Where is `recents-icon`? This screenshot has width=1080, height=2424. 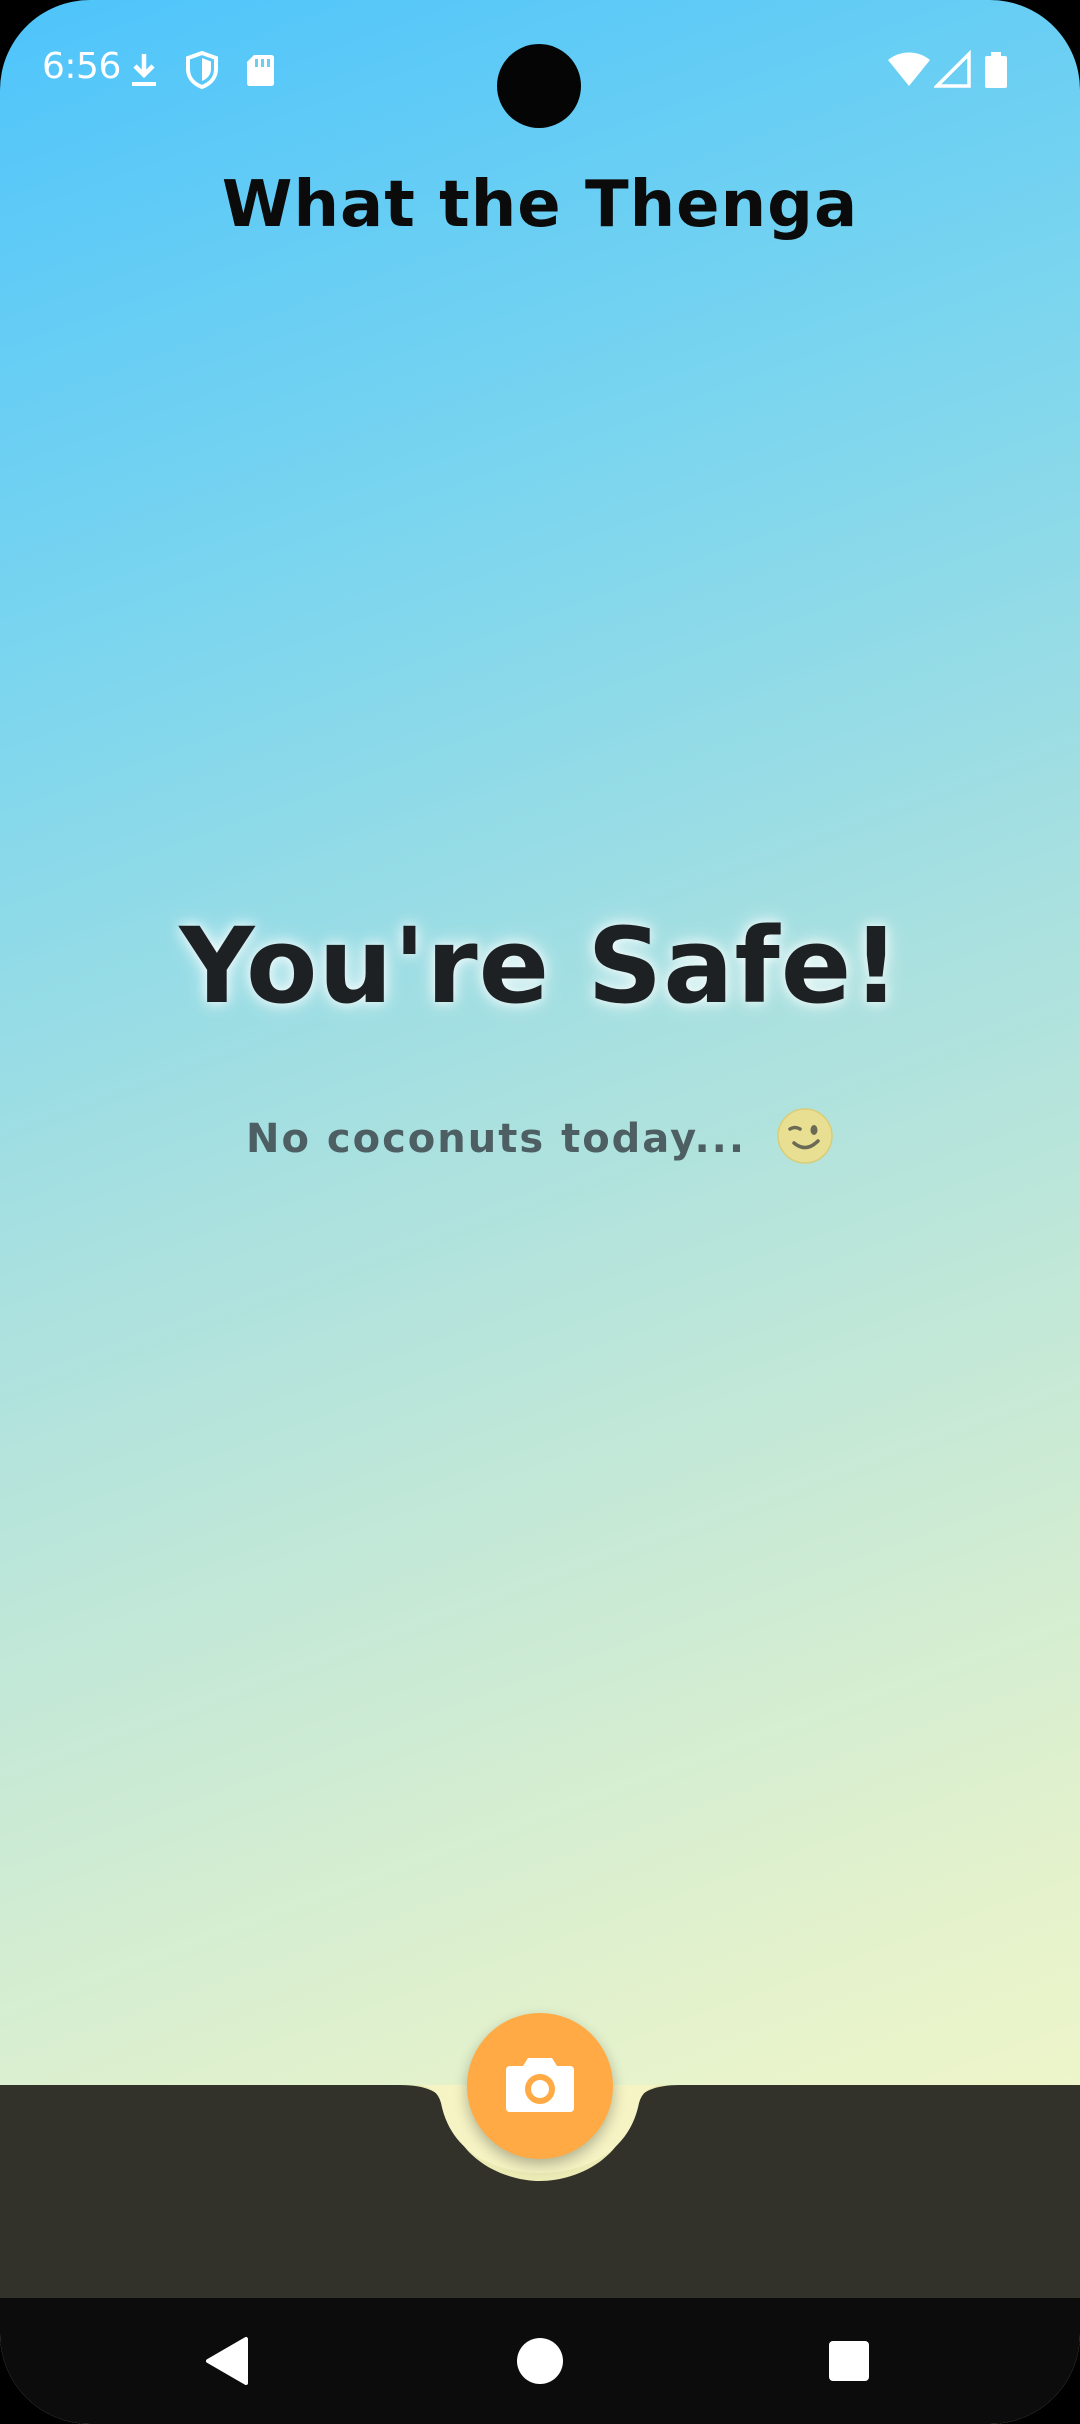 recents-icon is located at coordinates (849, 2369).